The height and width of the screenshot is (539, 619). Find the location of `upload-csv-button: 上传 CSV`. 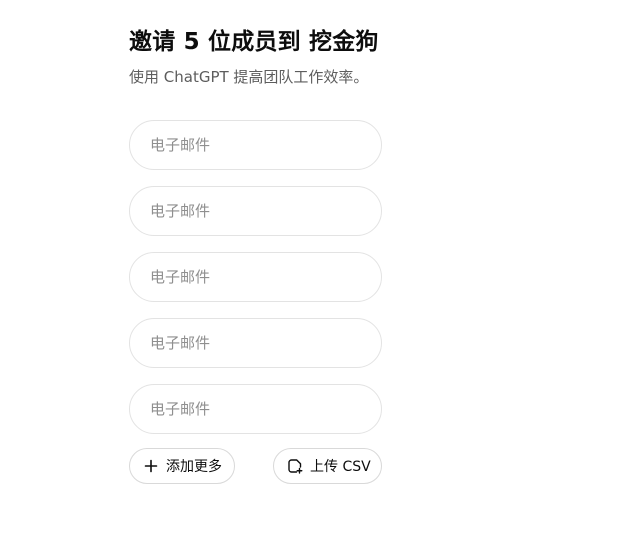

upload-csv-button: 上传 CSV is located at coordinates (327, 466).